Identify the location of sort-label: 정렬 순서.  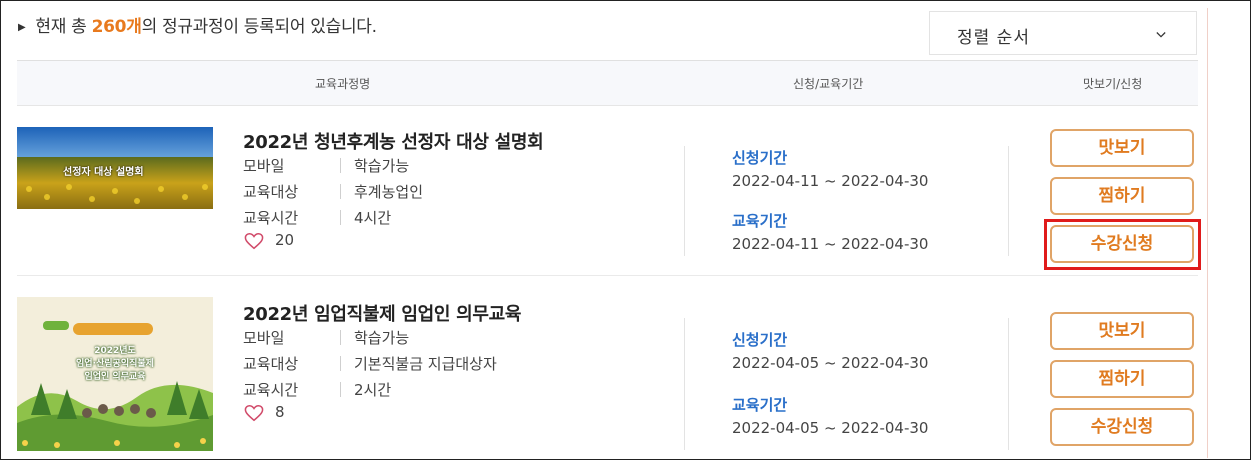
(993, 38).